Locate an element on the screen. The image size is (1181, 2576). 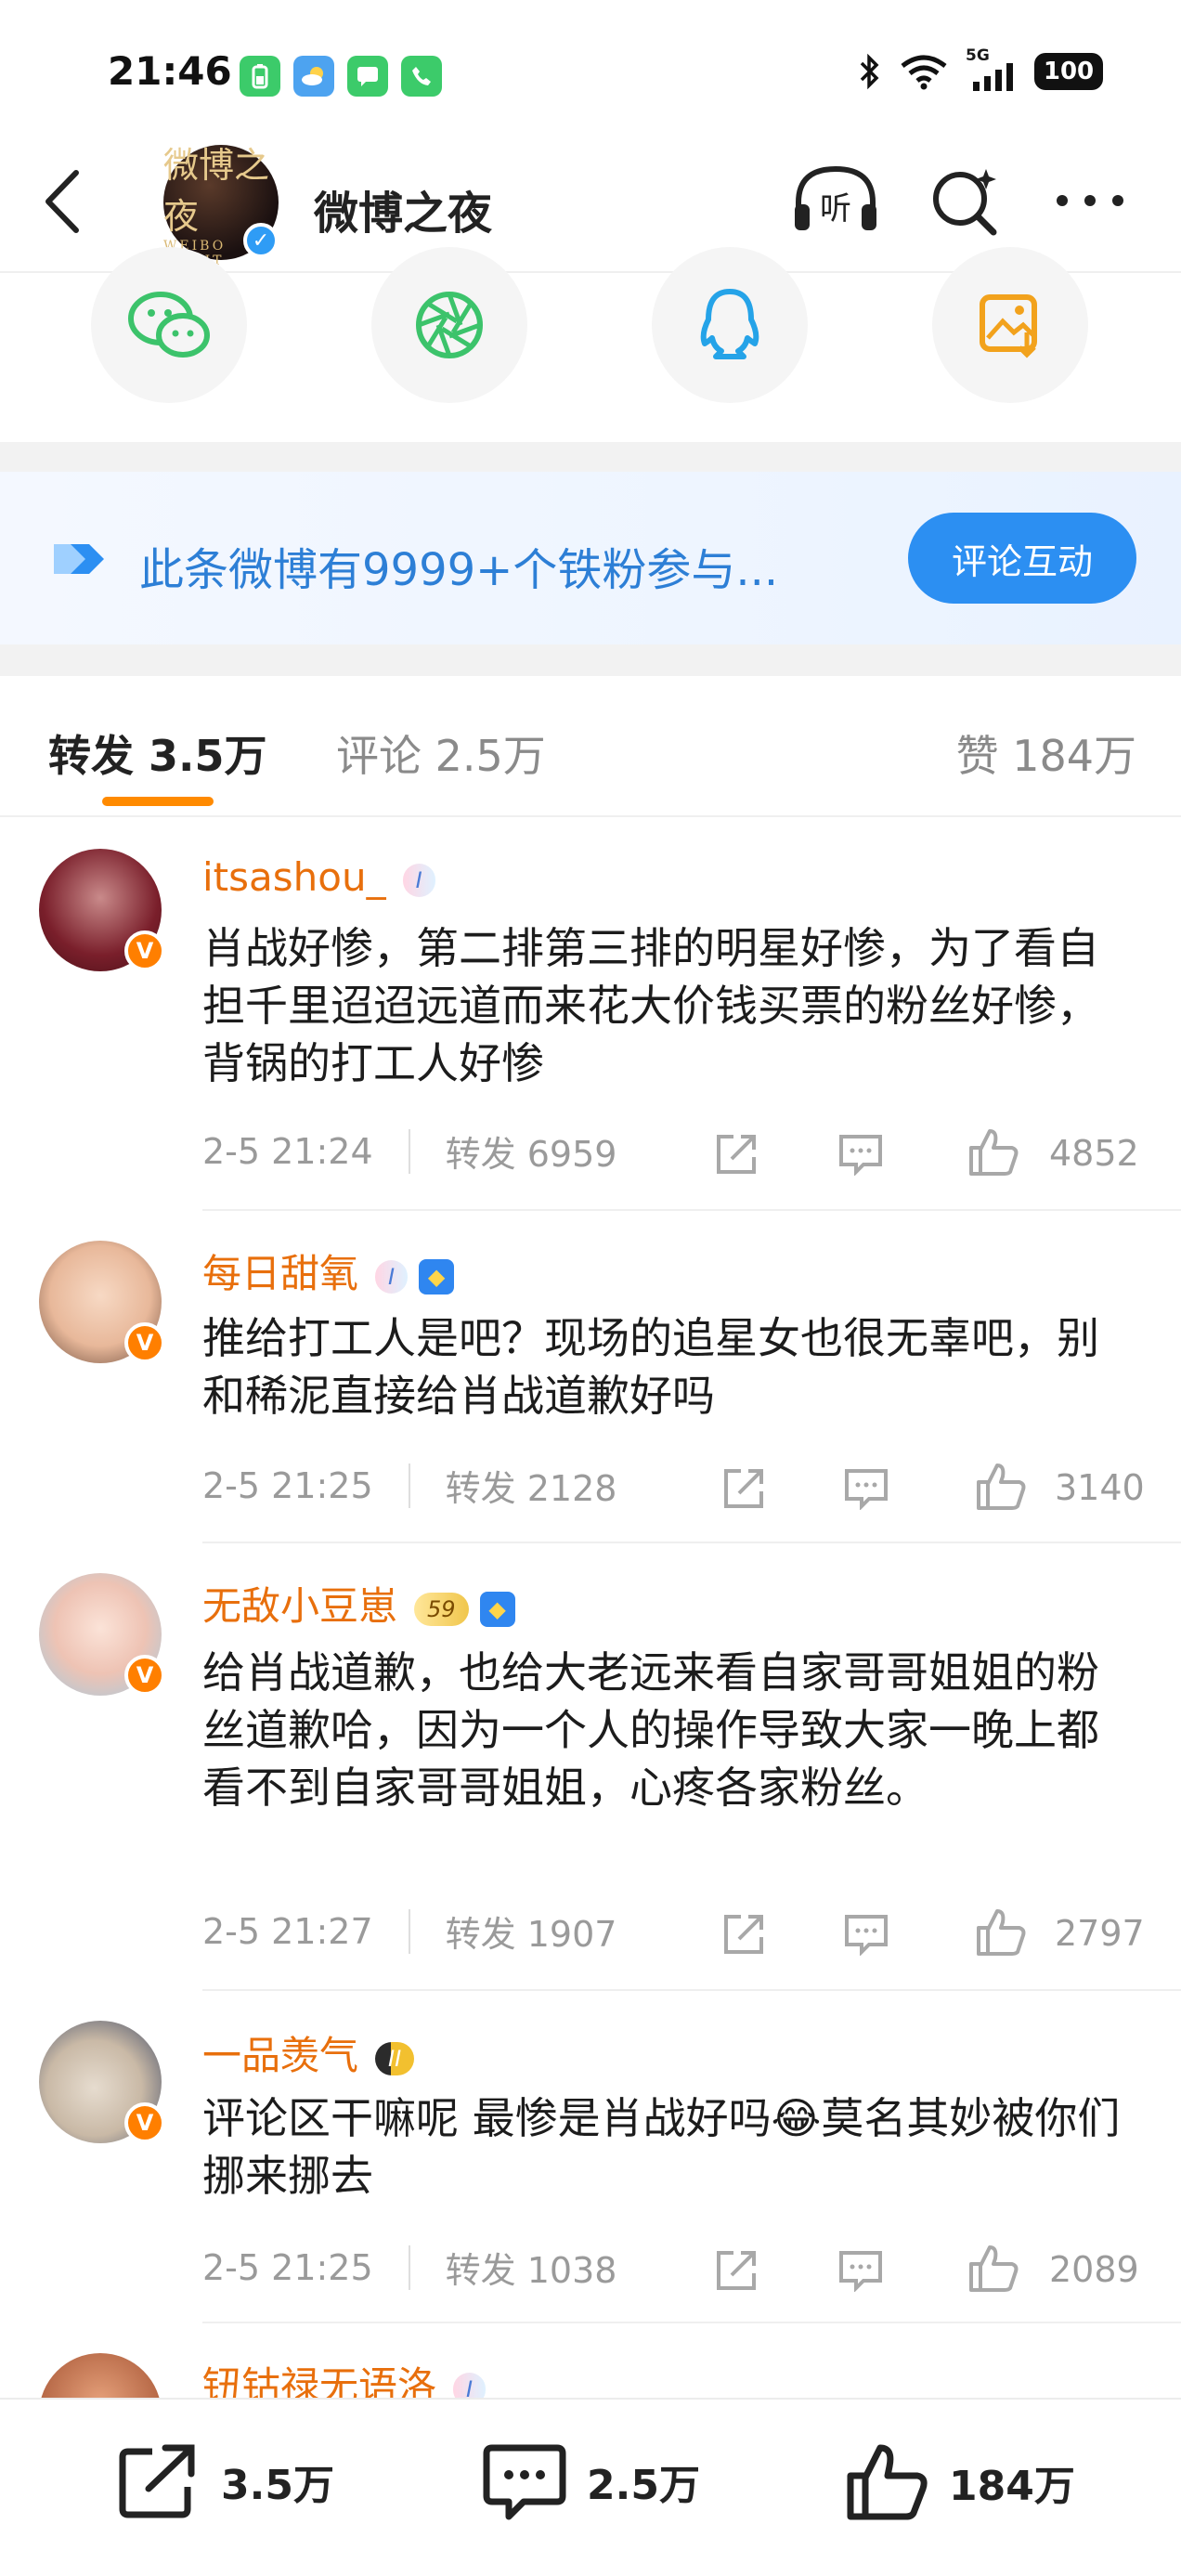
image-download-icon is located at coordinates (1008, 326).